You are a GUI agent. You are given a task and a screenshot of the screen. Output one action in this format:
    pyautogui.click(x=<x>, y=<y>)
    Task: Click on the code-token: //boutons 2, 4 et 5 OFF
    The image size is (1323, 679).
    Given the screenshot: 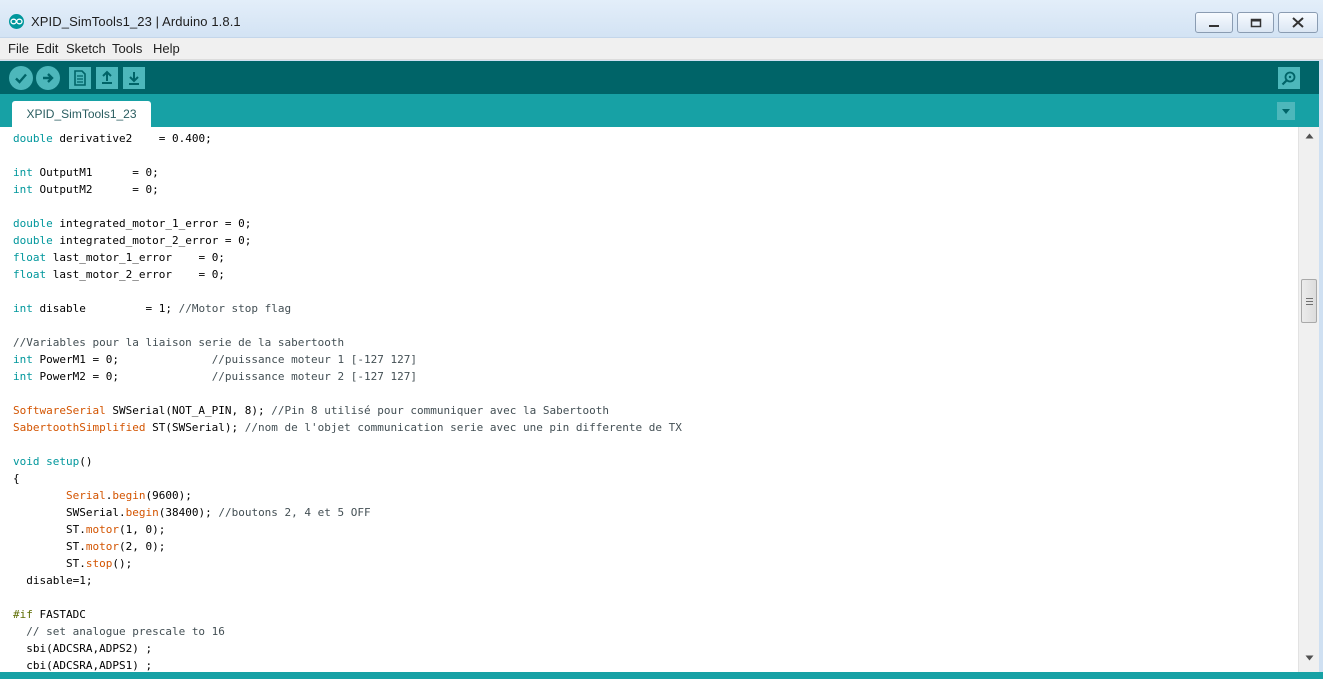 What is the action you would take?
    pyautogui.click(x=294, y=512)
    